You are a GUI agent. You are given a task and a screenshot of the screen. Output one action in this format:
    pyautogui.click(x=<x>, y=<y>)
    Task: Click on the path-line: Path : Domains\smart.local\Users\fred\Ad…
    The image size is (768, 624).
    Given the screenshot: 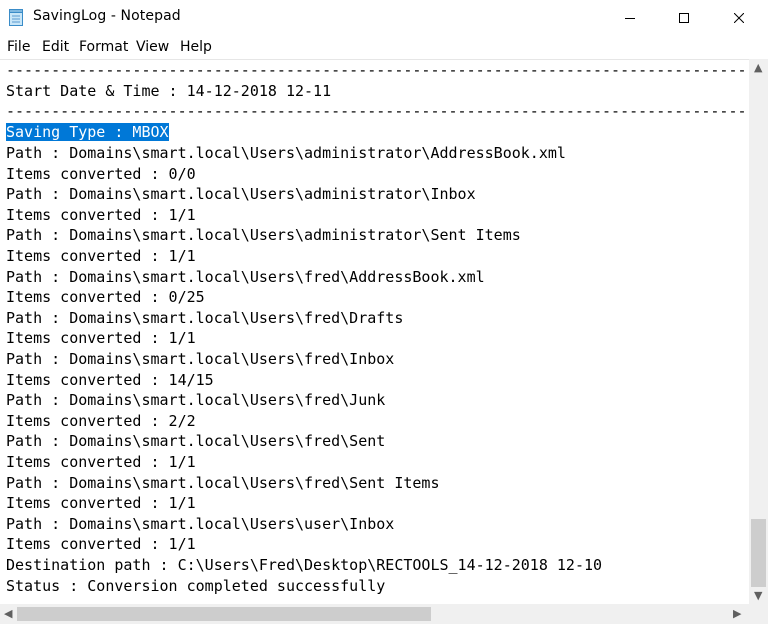 What is the action you would take?
    pyautogui.click(x=245, y=276)
    